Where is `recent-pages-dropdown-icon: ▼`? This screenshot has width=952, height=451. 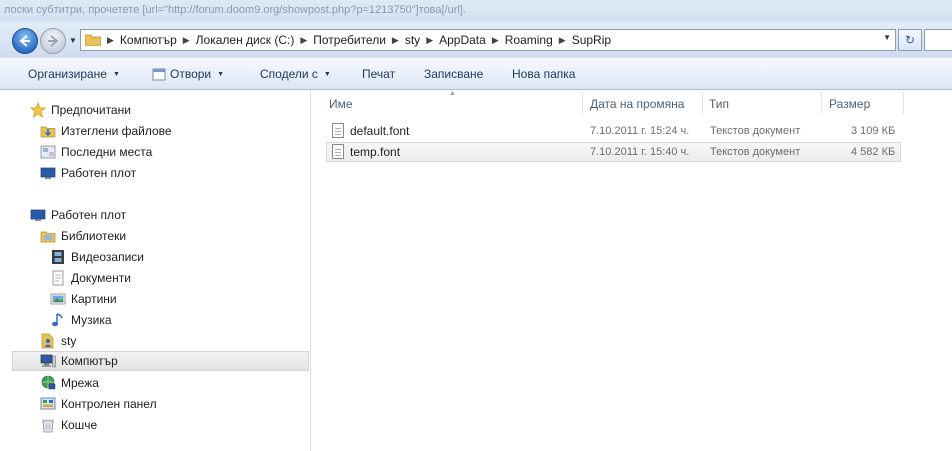
recent-pages-dropdown-icon: ▼ is located at coordinates (73, 40).